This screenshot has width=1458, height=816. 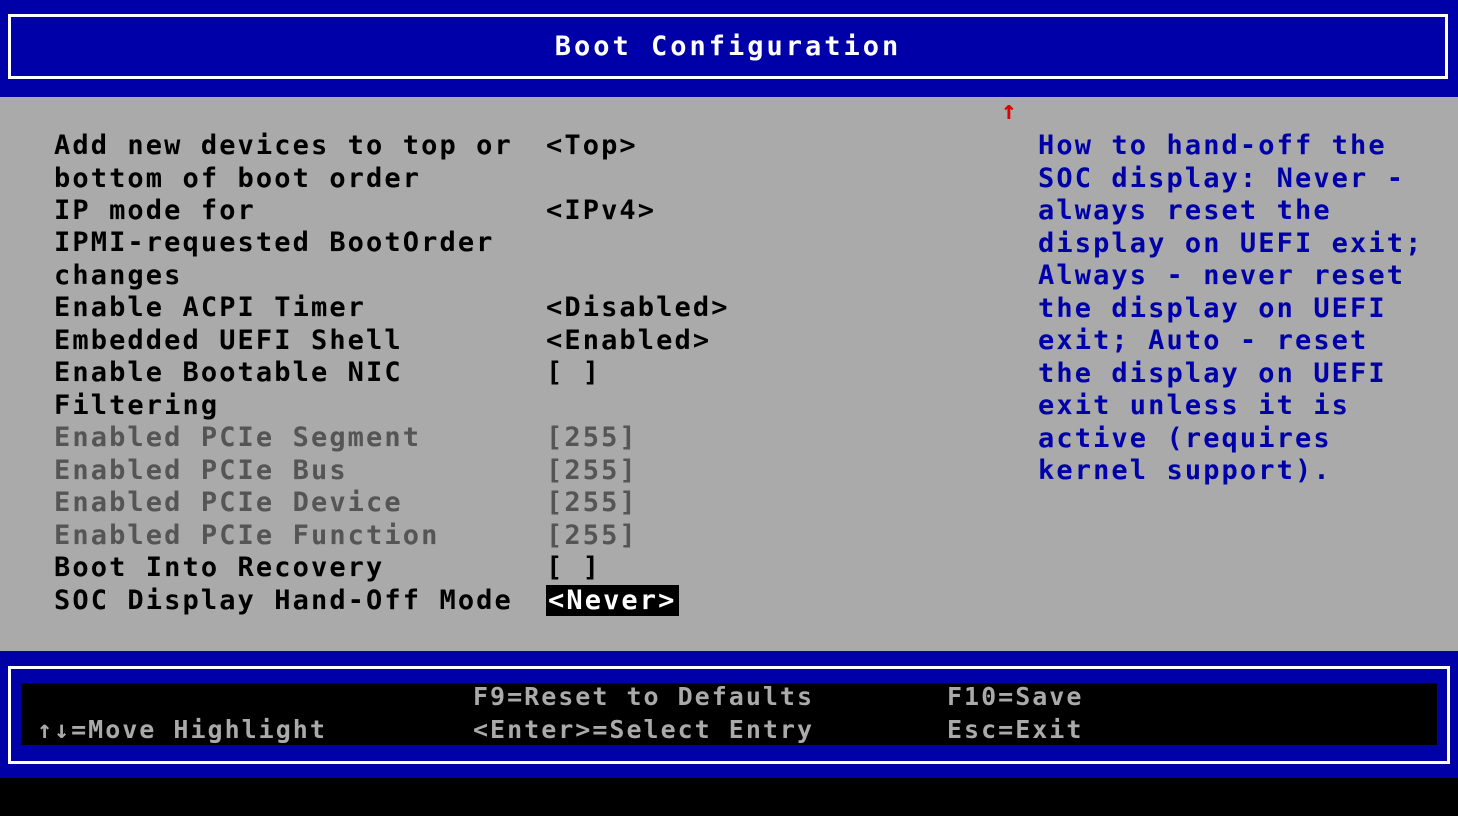 I want to click on reset-defaults-hint: F9=Reset to Defaults, so click(x=643, y=697).